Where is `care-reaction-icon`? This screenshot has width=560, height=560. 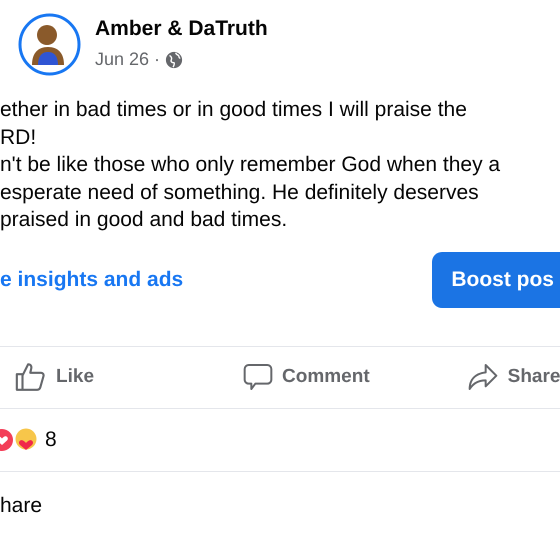
care-reaction-icon is located at coordinates (26, 440).